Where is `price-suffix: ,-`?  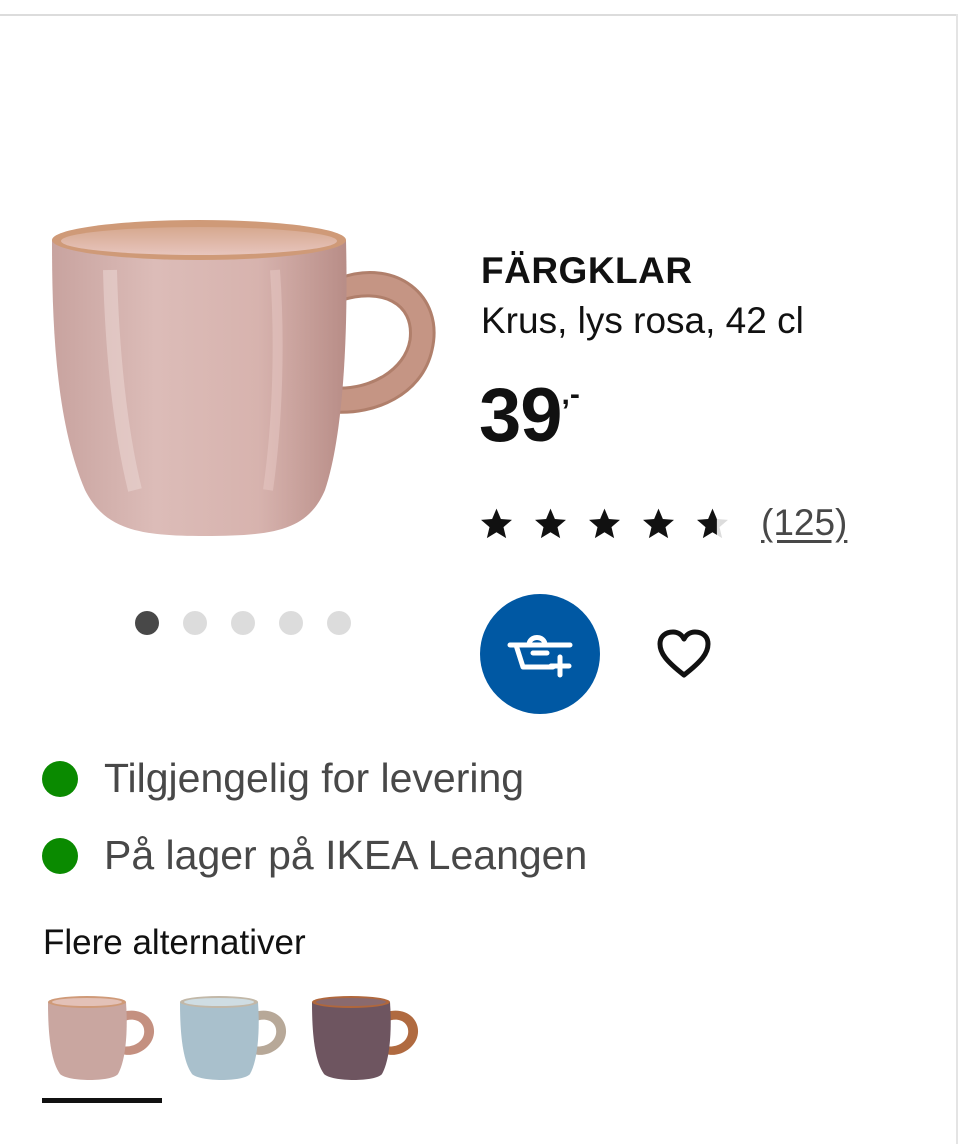 price-suffix: ,- is located at coordinates (570, 394).